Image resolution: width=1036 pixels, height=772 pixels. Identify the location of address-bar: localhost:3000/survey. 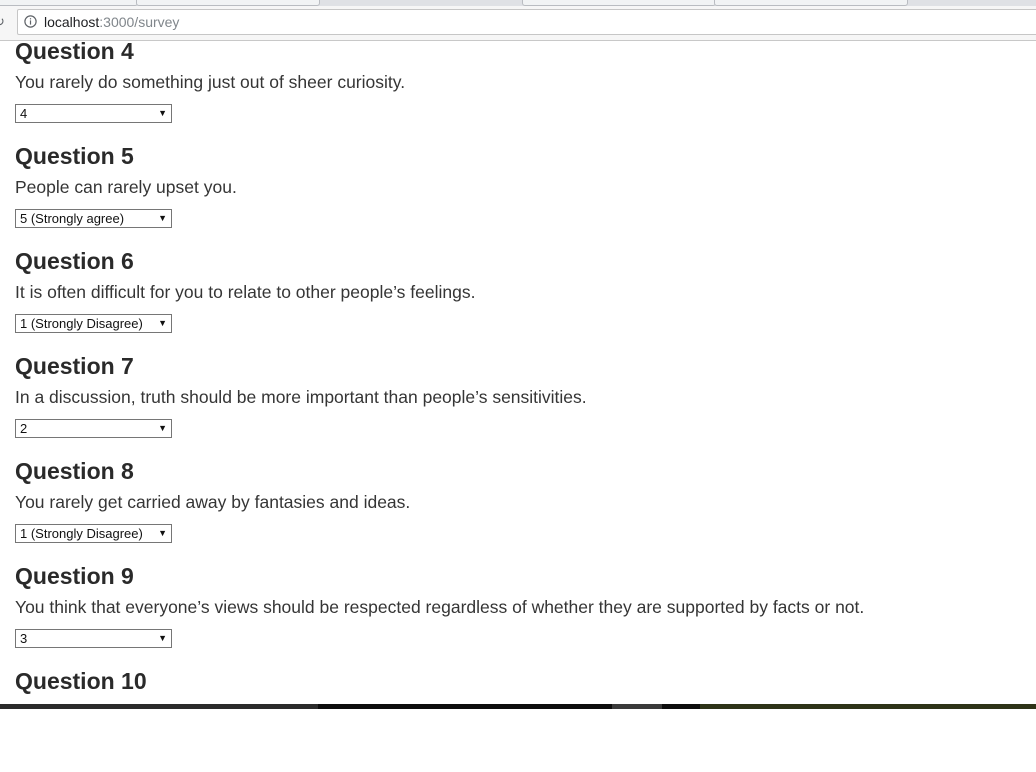
(526, 22).